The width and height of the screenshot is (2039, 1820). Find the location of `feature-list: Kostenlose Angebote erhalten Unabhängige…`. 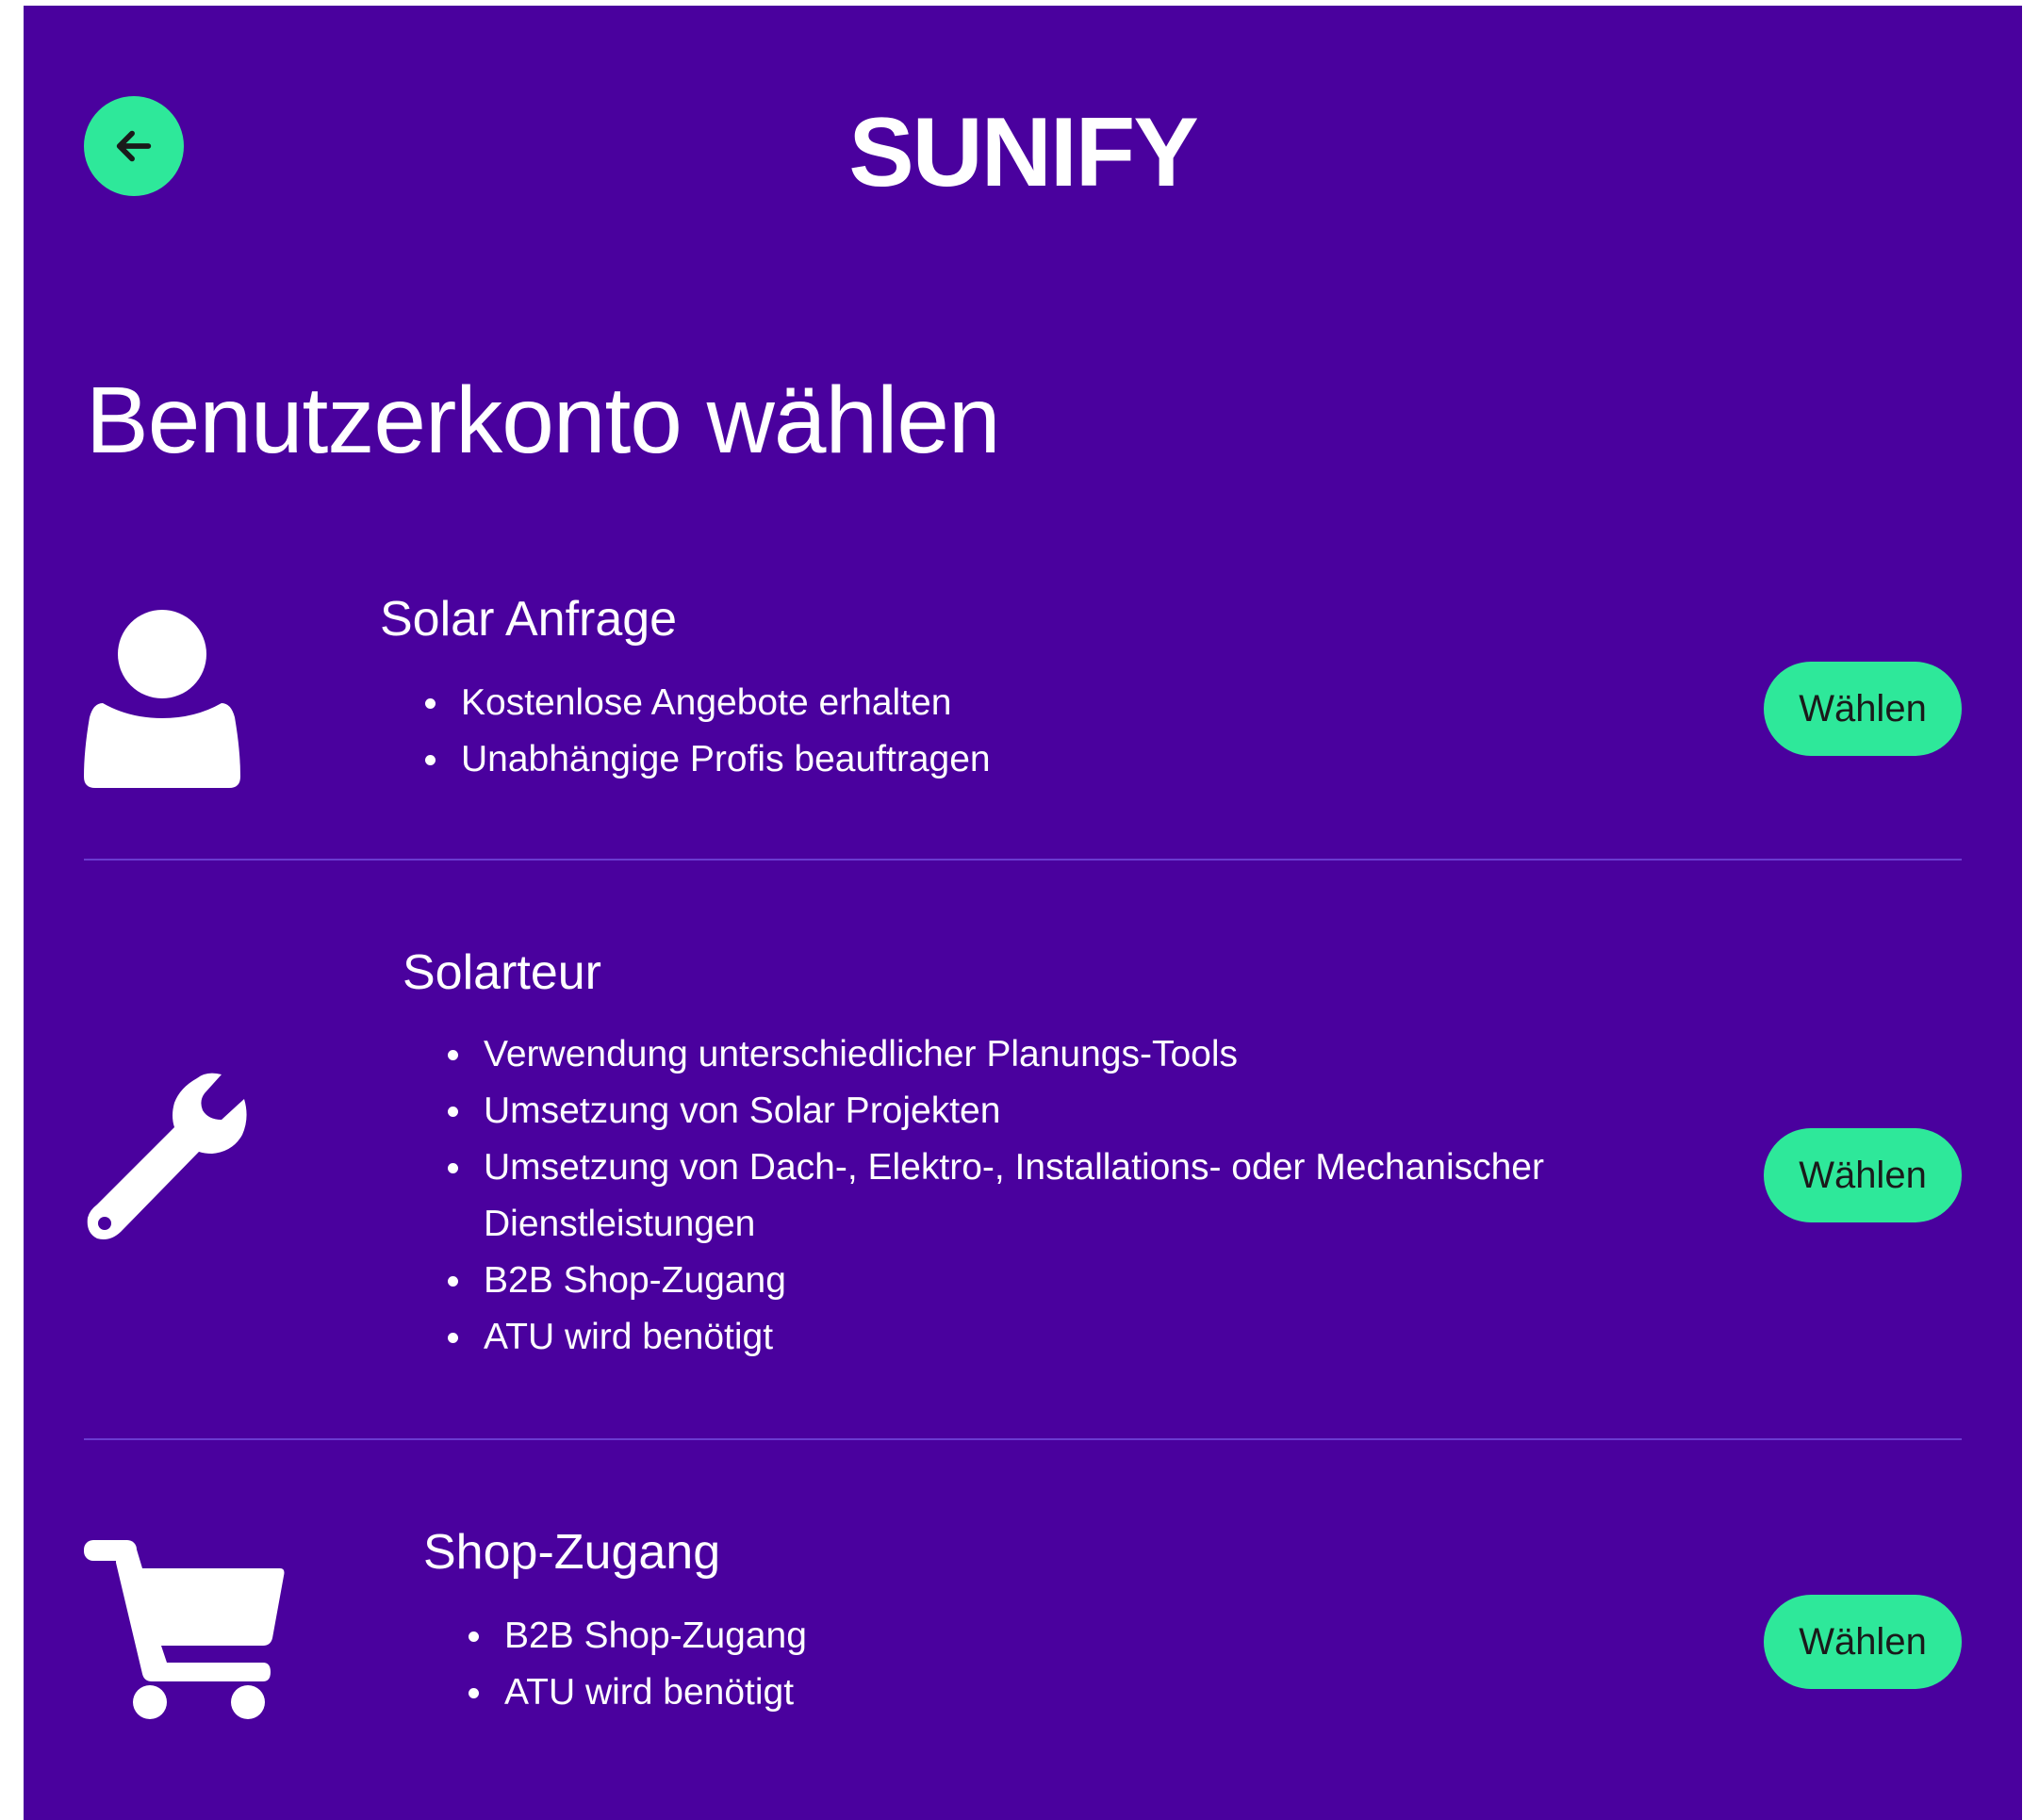

feature-list: Kostenlose Angebote erhalten Unabhängige… is located at coordinates (708, 731).